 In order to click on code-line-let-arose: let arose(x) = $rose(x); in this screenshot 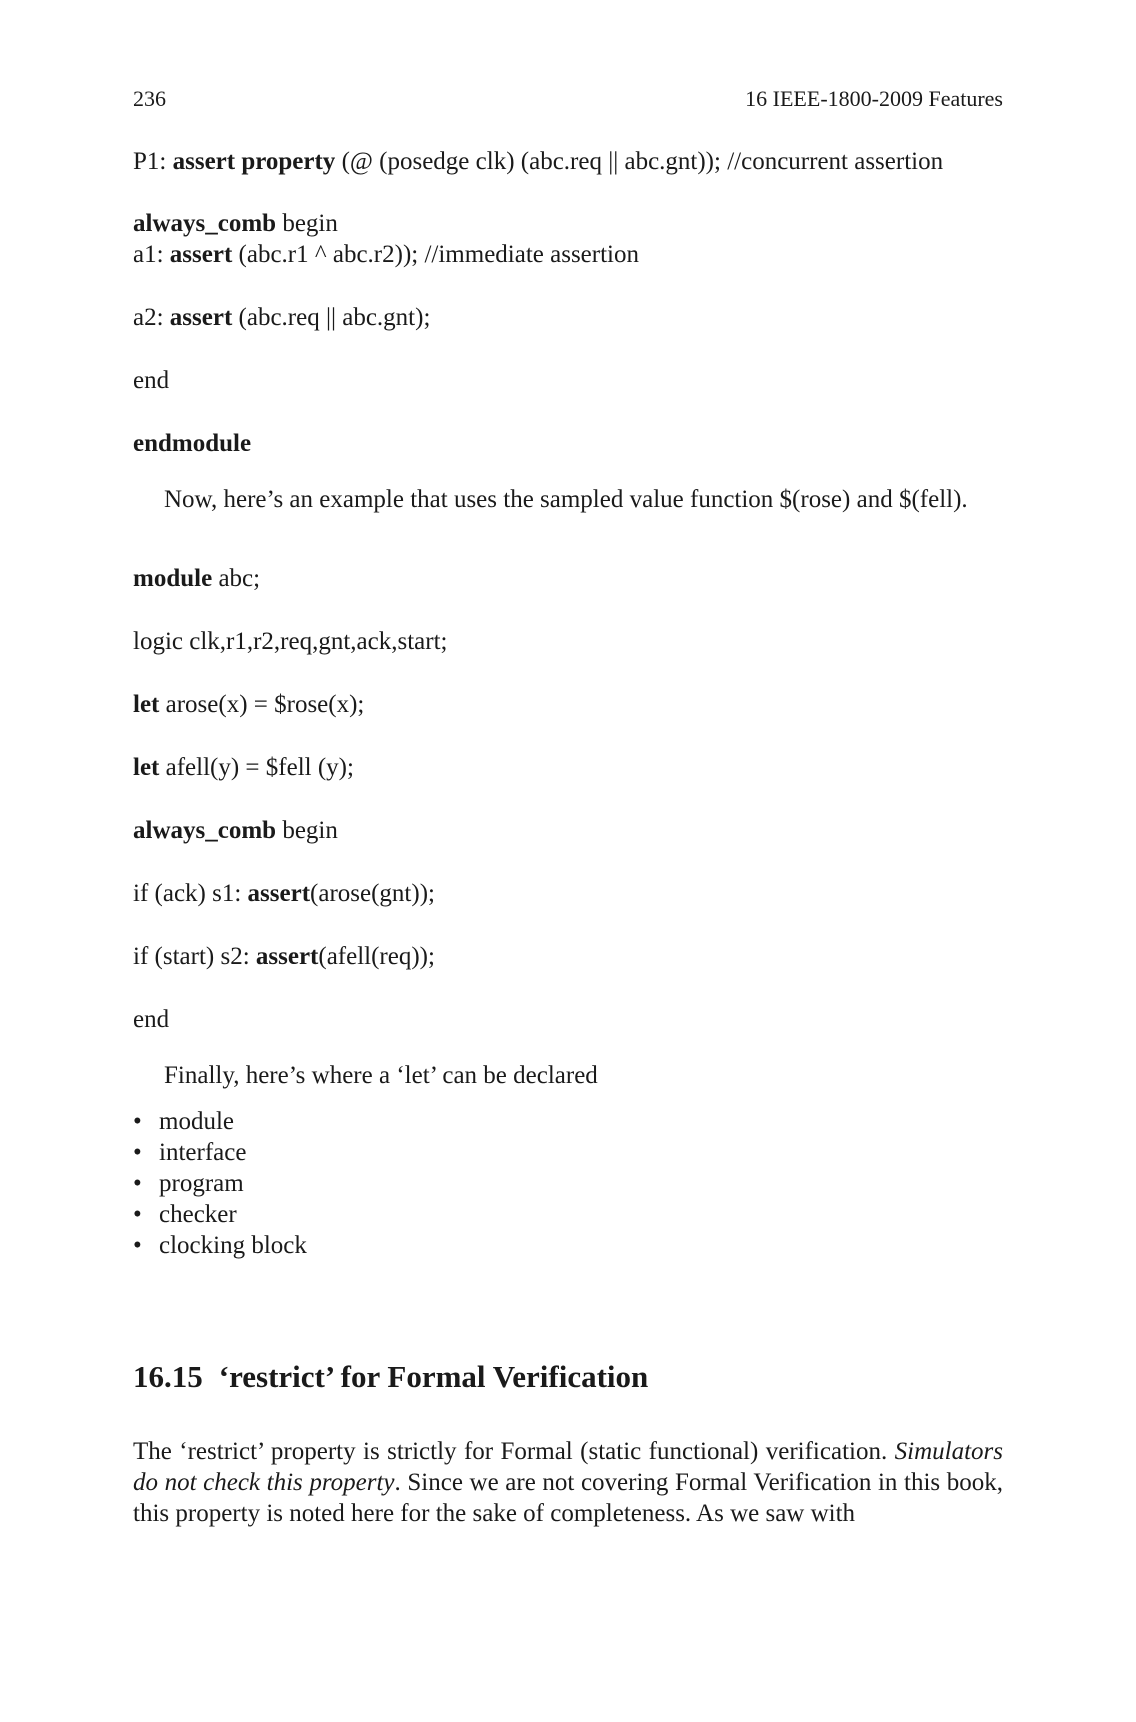, I will do `click(248, 704)`.